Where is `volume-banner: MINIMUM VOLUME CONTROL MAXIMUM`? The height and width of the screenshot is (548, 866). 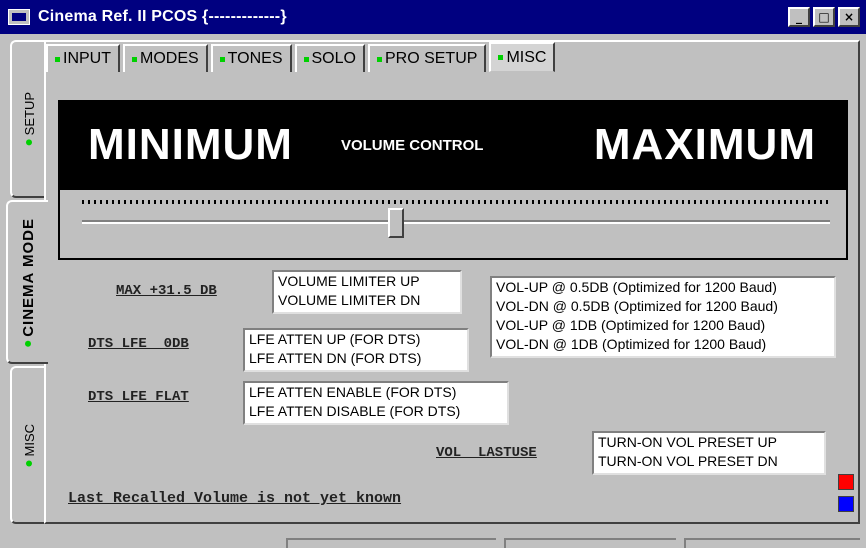
volume-banner: MINIMUM VOLUME CONTROL MAXIMUM is located at coordinates (453, 145).